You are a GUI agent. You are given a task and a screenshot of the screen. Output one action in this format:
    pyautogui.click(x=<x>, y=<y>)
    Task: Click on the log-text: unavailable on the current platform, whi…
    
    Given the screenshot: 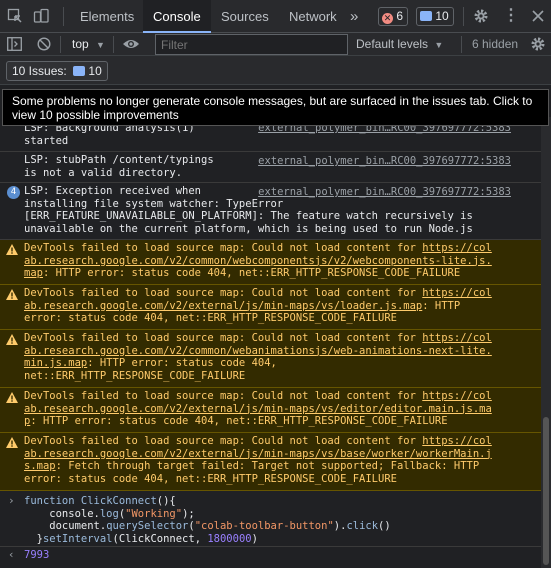 What is the action you would take?
    pyautogui.click(x=248, y=228)
    